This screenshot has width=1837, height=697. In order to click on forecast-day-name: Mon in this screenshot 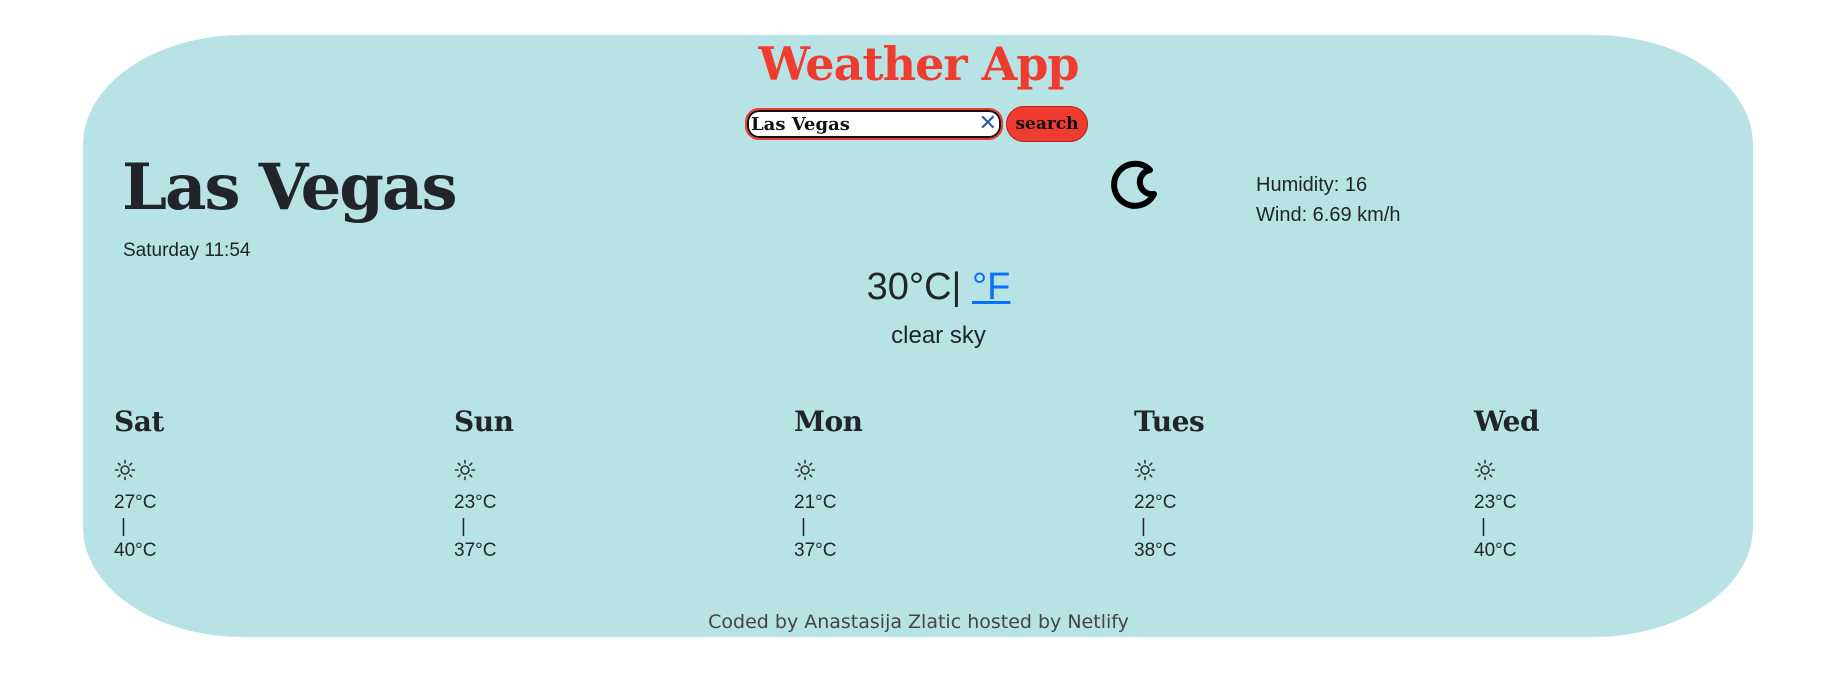, I will do `click(828, 421)`.